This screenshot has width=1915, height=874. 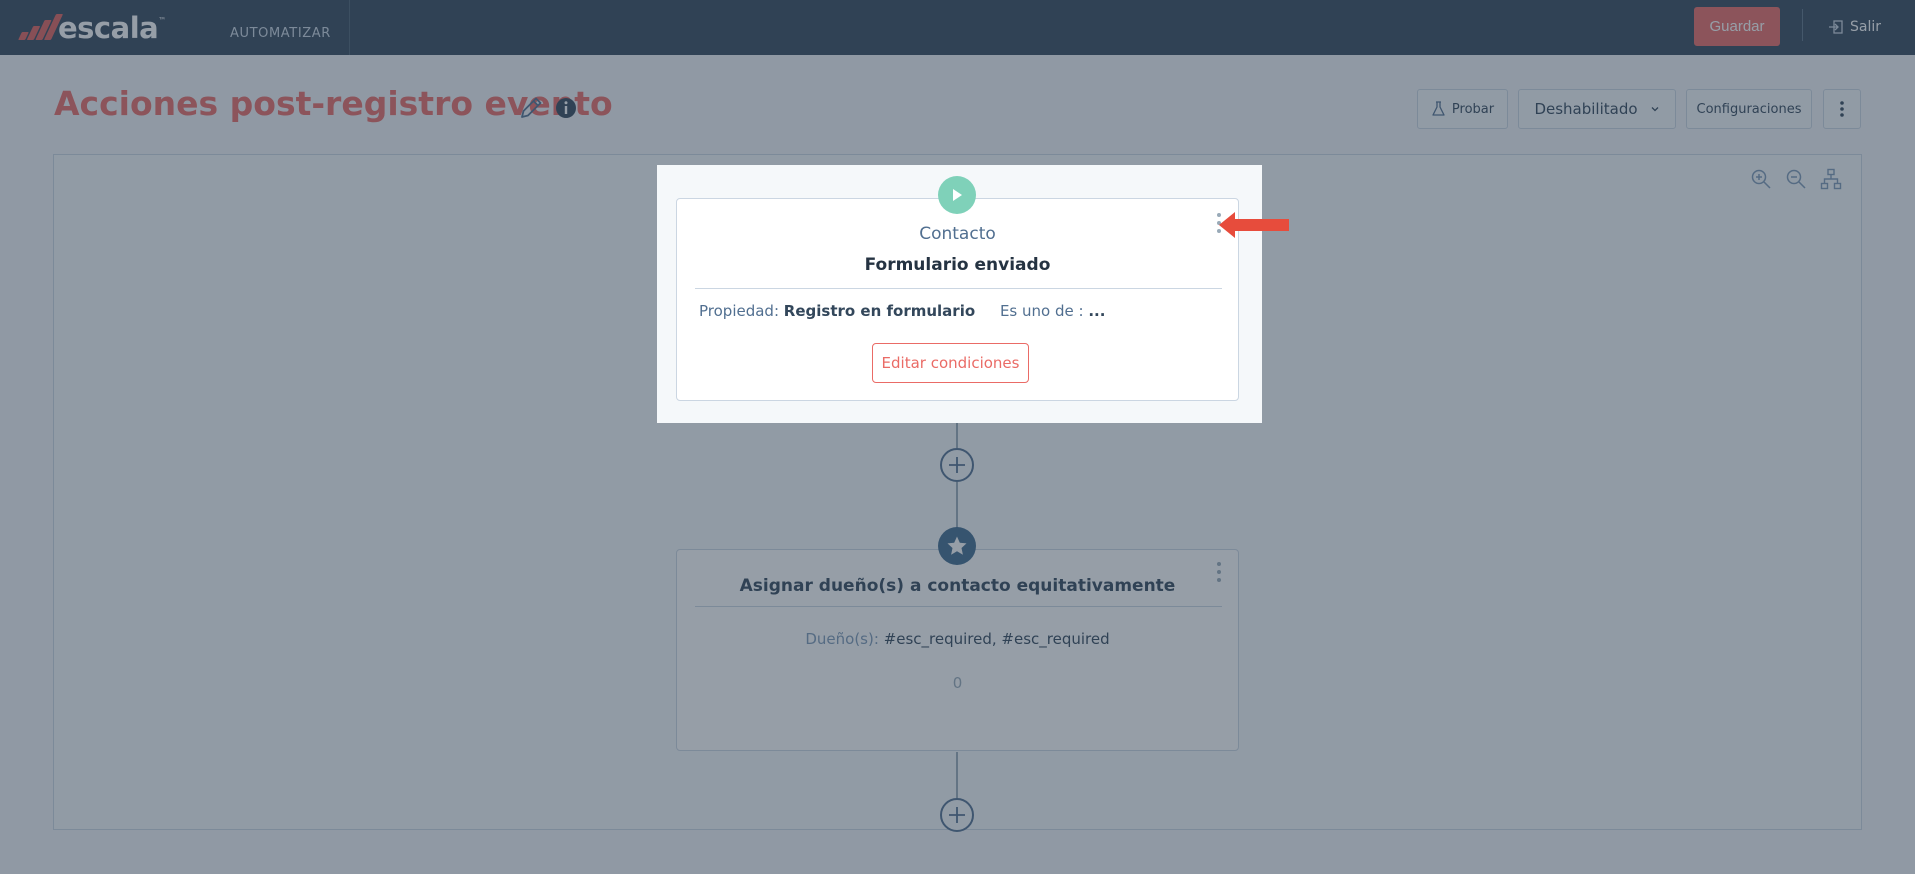 I want to click on card-divider, so click(x=958, y=288).